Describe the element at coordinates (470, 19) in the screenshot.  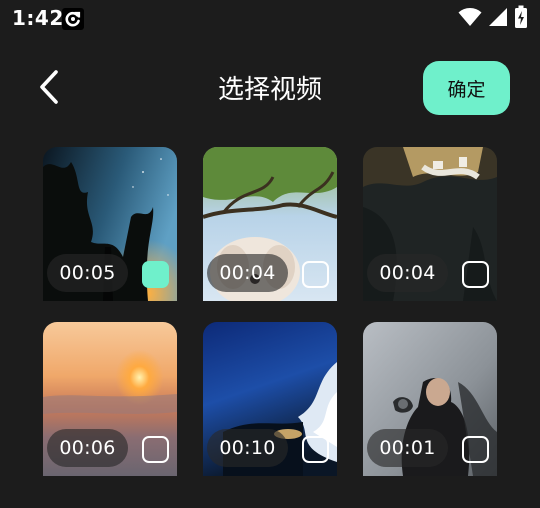
I see `wifi-icon` at that location.